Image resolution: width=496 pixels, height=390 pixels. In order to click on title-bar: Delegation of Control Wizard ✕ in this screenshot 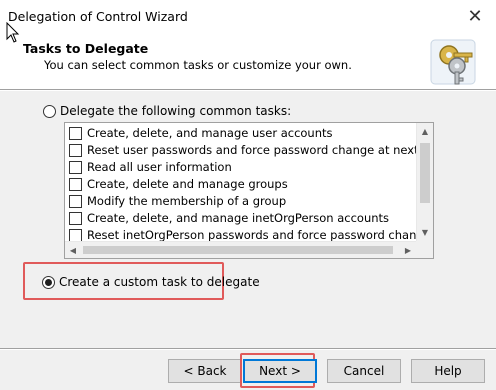, I will do `click(248, 17)`.